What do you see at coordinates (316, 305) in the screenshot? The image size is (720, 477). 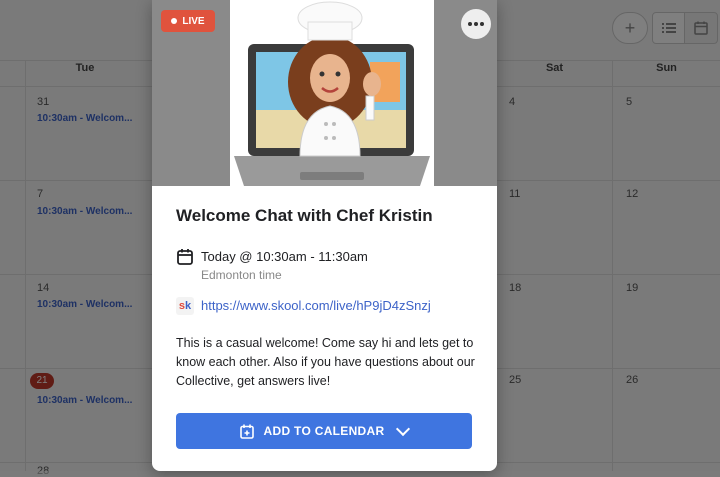 I see `event-link: https://www.skool.com/live/hP9jD4zSnzj` at bounding box center [316, 305].